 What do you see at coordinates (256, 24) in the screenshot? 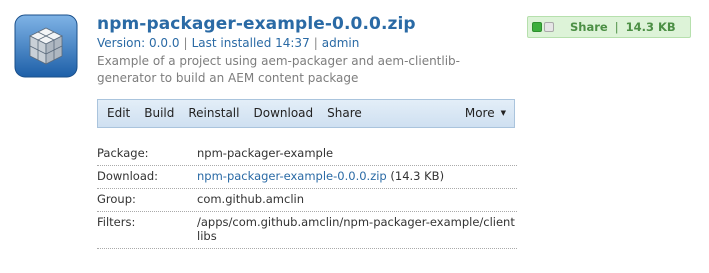
I see `package-title: npm-packager-example-0.0.0.zip` at bounding box center [256, 24].